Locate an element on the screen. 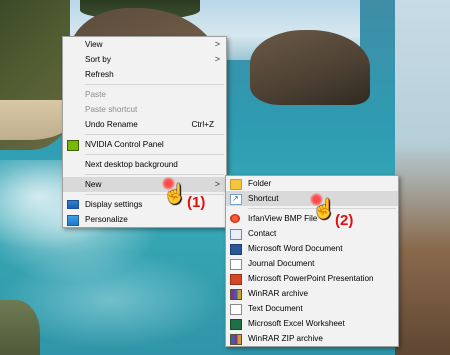  folder-icon is located at coordinates (236, 184).